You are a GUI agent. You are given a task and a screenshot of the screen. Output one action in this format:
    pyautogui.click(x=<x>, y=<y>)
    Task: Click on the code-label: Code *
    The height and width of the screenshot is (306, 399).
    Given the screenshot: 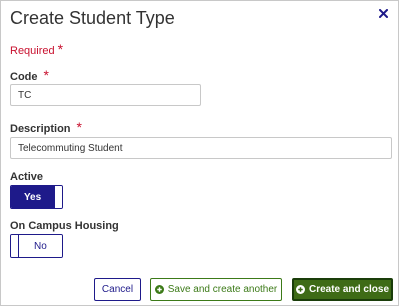 What is the action you would take?
    pyautogui.click(x=29, y=75)
    